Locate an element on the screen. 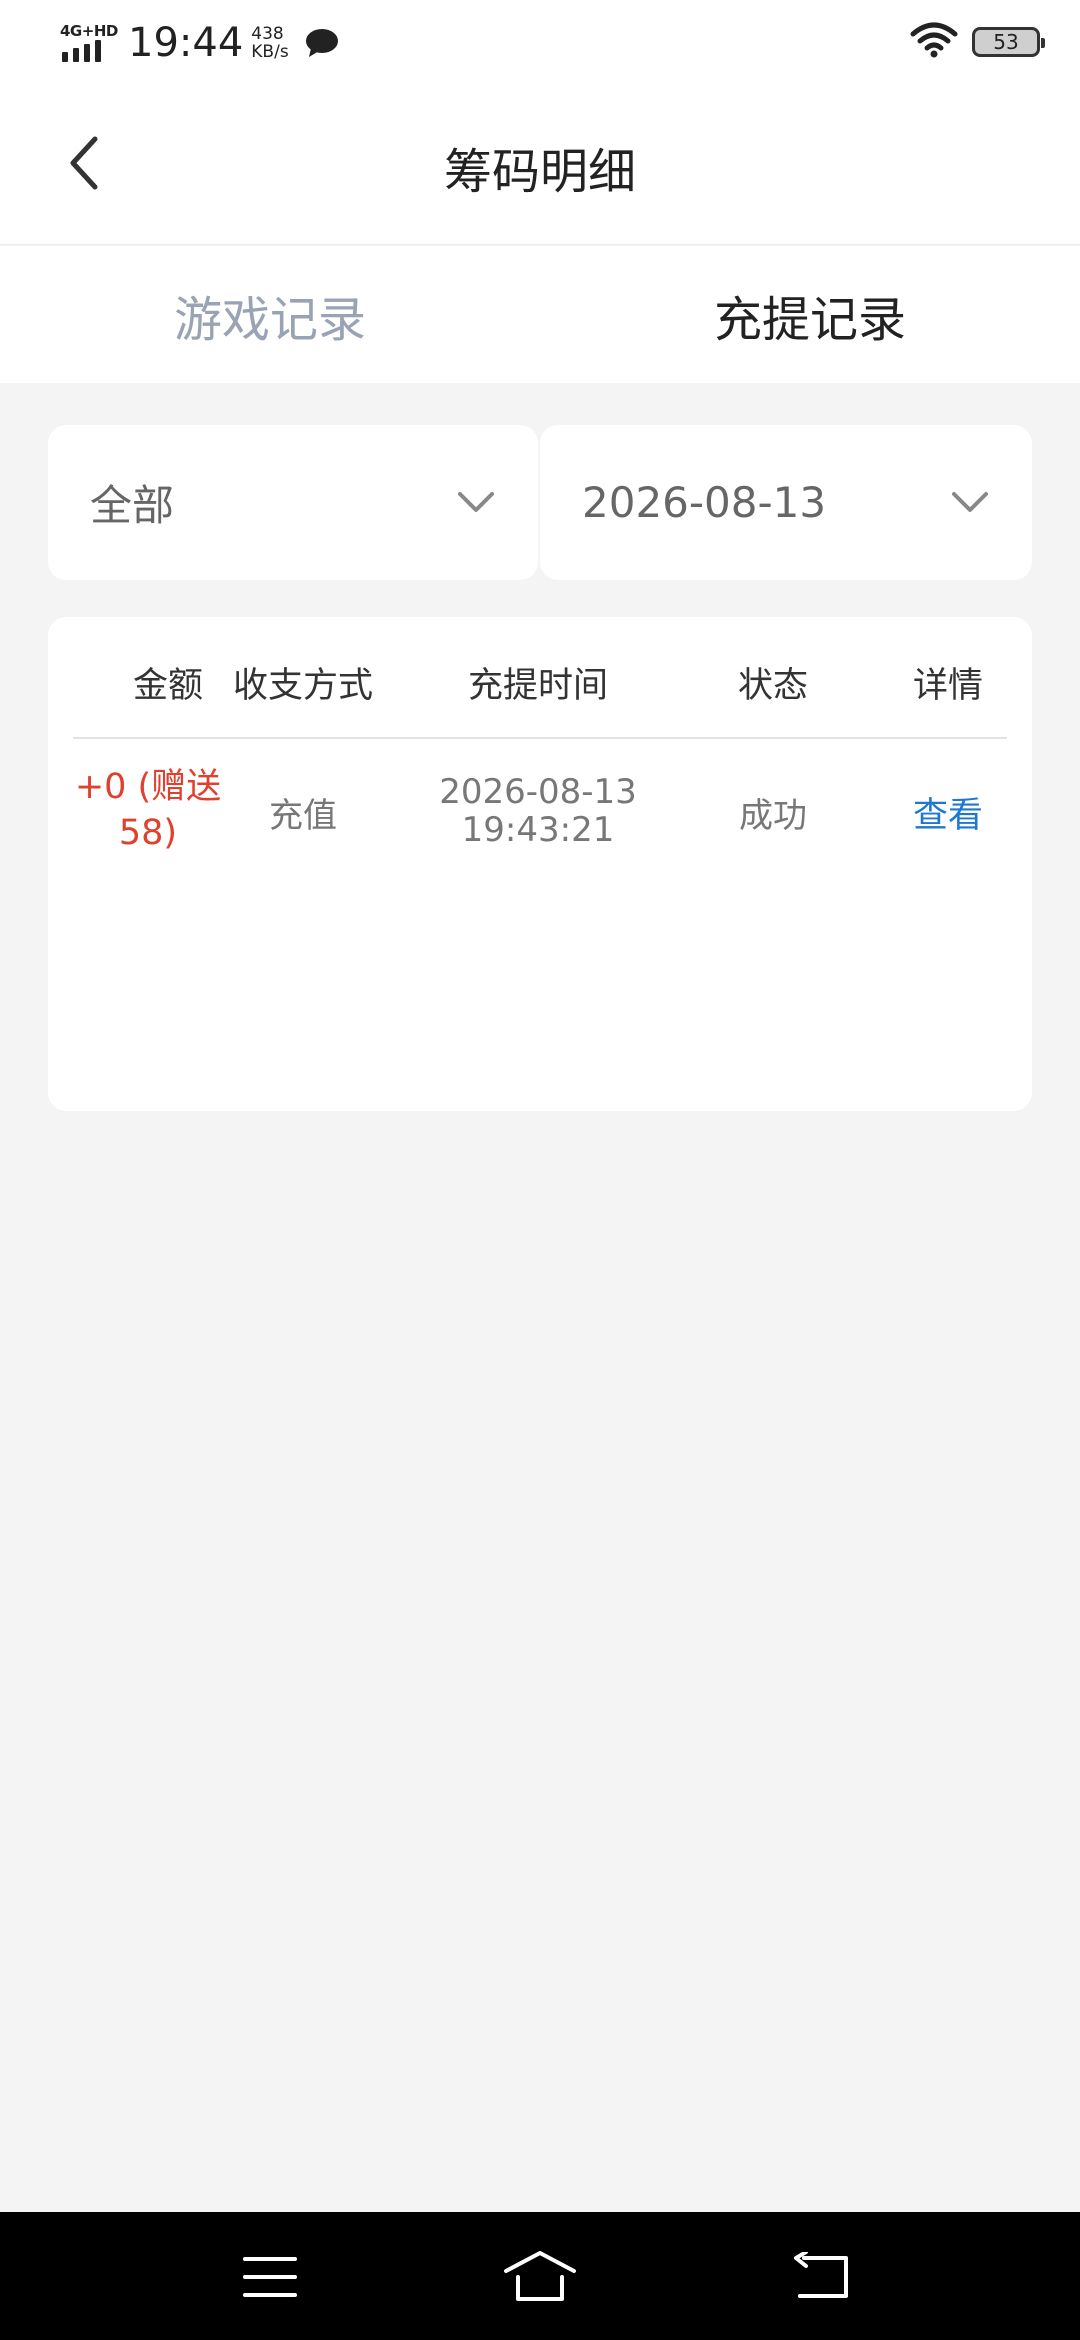  app-header: 筹码明细 is located at coordinates (540, 164).